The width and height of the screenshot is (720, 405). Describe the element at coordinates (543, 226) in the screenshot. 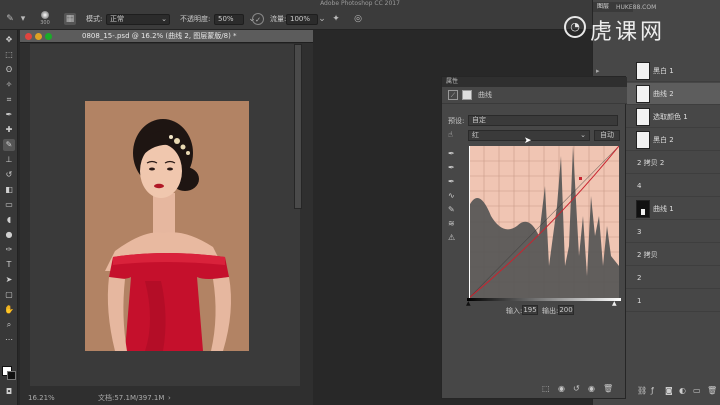

I see `curves-graph: ▲ ▲` at that location.